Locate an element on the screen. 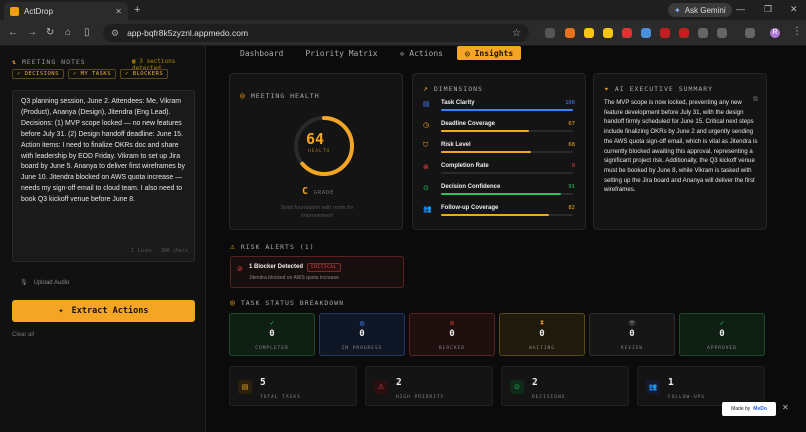 Image resolution: width=806 pixels, height=432 pixels. chip-label: MY TASKS is located at coordinates (96, 74).